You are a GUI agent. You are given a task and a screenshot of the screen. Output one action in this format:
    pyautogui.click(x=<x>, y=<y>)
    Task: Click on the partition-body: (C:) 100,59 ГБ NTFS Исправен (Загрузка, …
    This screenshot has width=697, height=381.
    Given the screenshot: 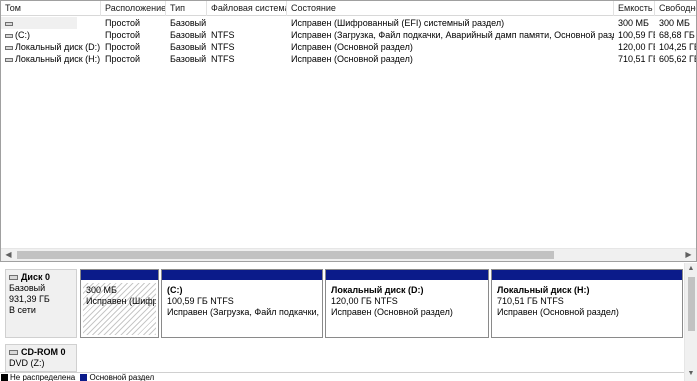 What is the action you would take?
    pyautogui.click(x=242, y=309)
    